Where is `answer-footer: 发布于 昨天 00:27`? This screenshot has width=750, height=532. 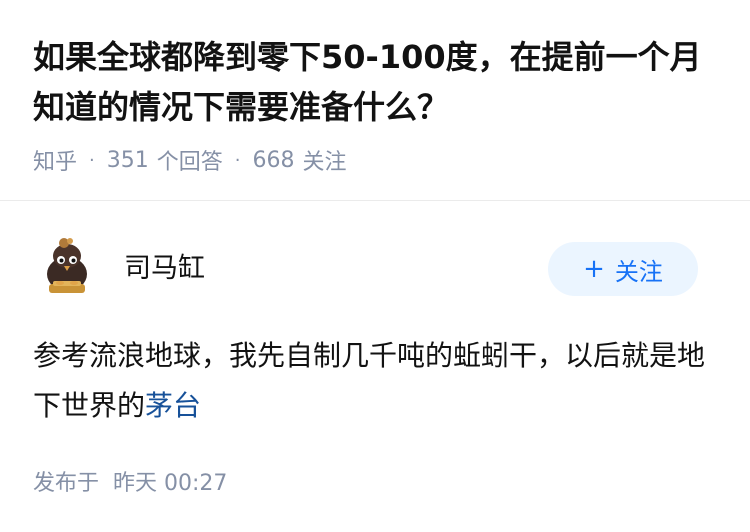 answer-footer: 发布于 昨天 00:27 is located at coordinates (130, 481).